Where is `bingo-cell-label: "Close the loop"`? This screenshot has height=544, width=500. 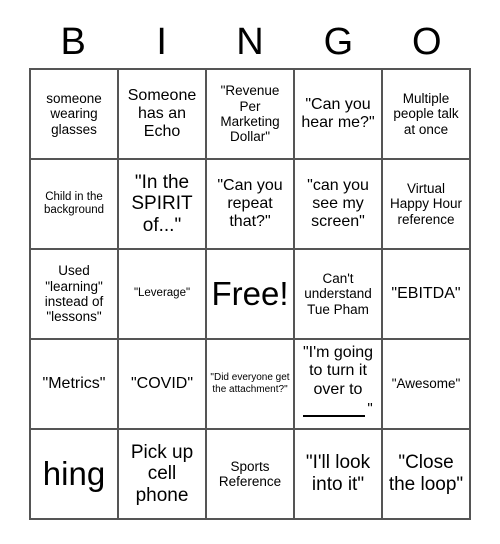 bingo-cell-label: "Close the loop" is located at coordinates (426, 473).